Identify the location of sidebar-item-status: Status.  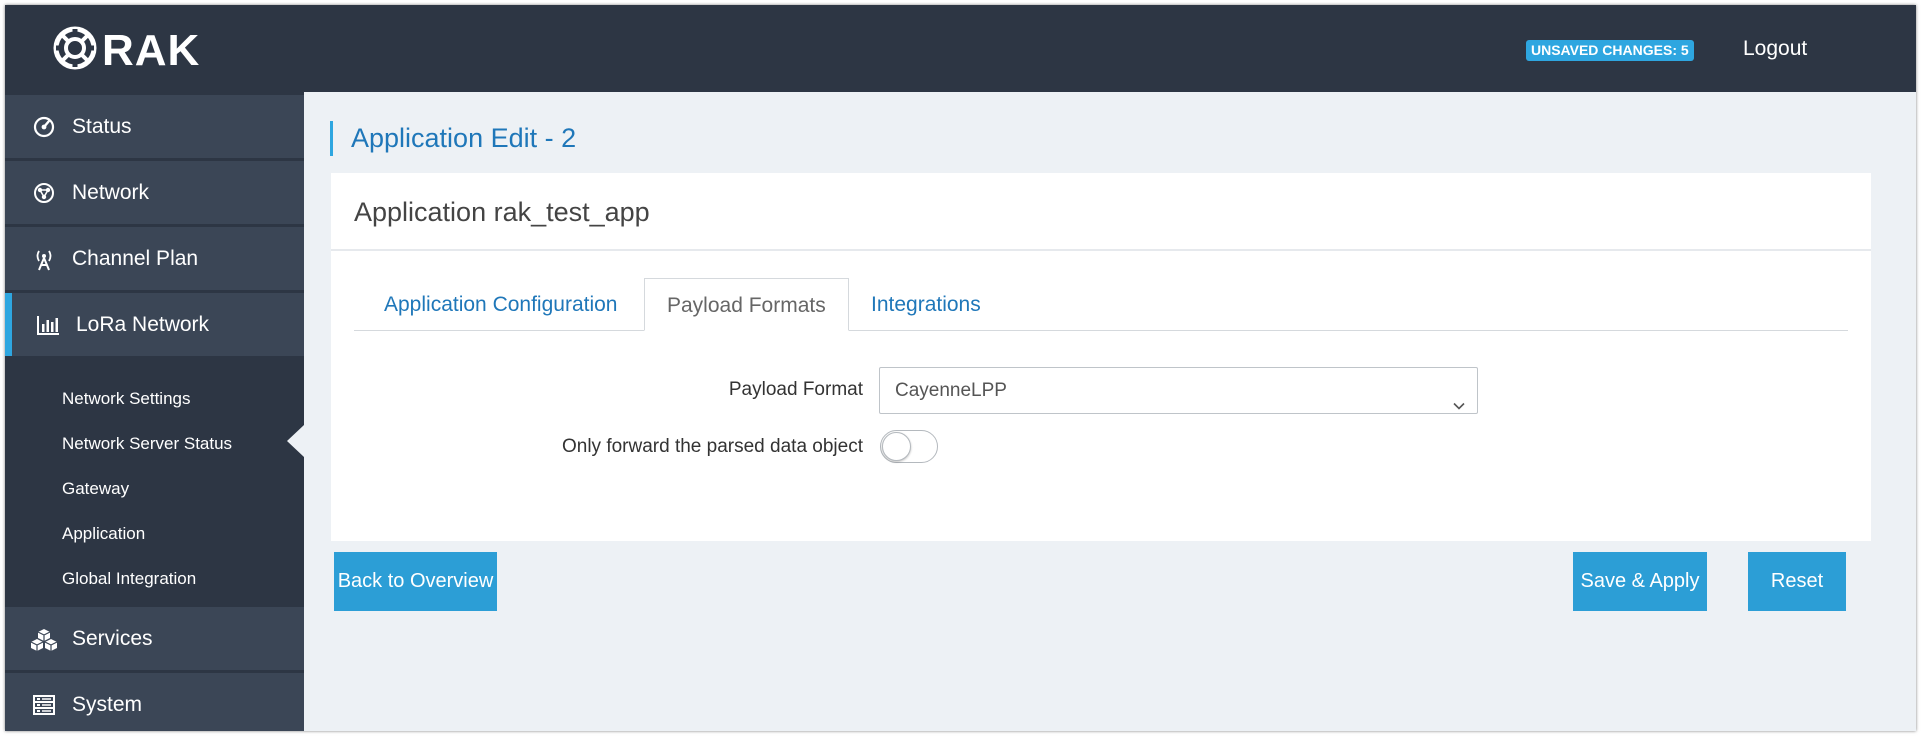
(154, 126).